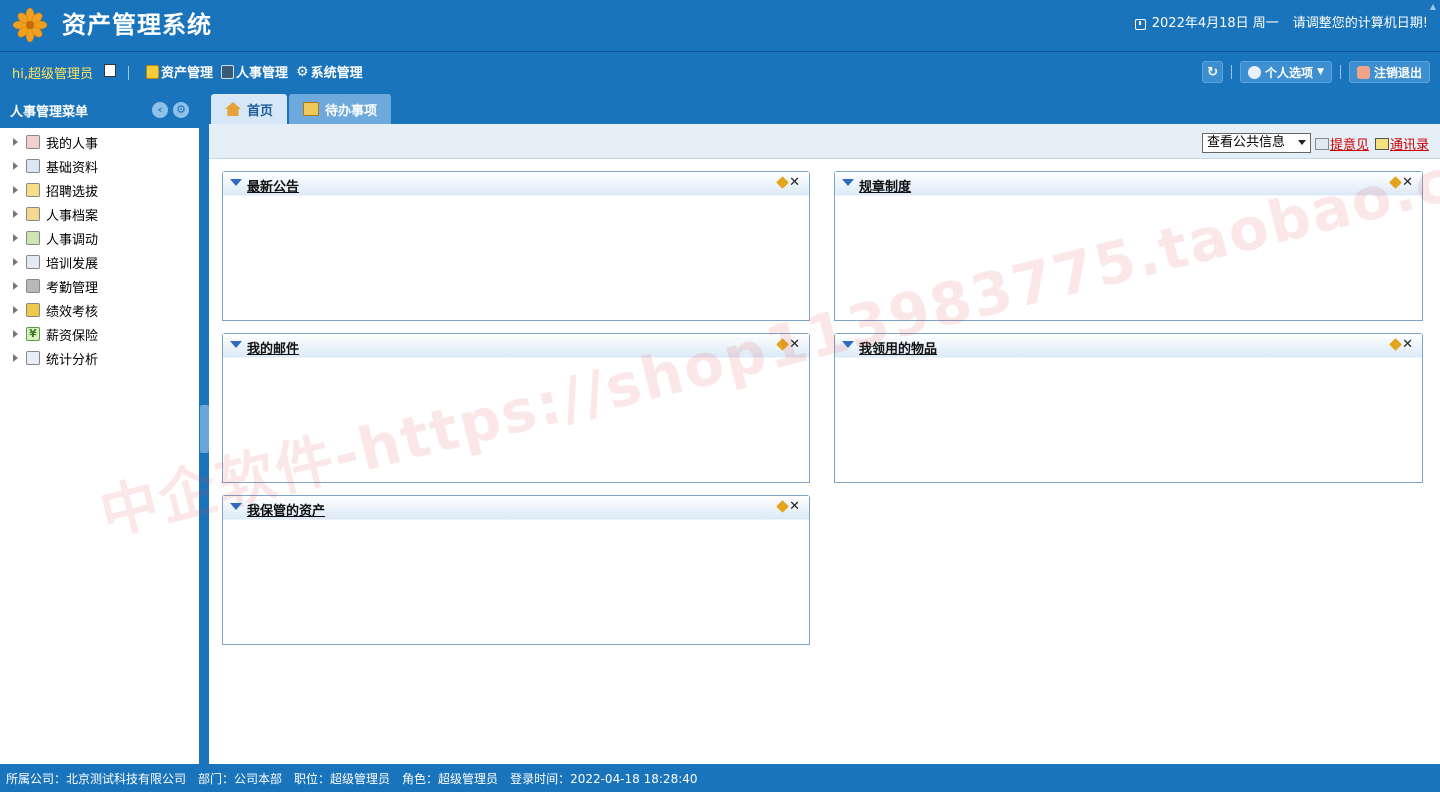  I want to click on menu-hr-management-label: 人事管理, so click(262, 73).